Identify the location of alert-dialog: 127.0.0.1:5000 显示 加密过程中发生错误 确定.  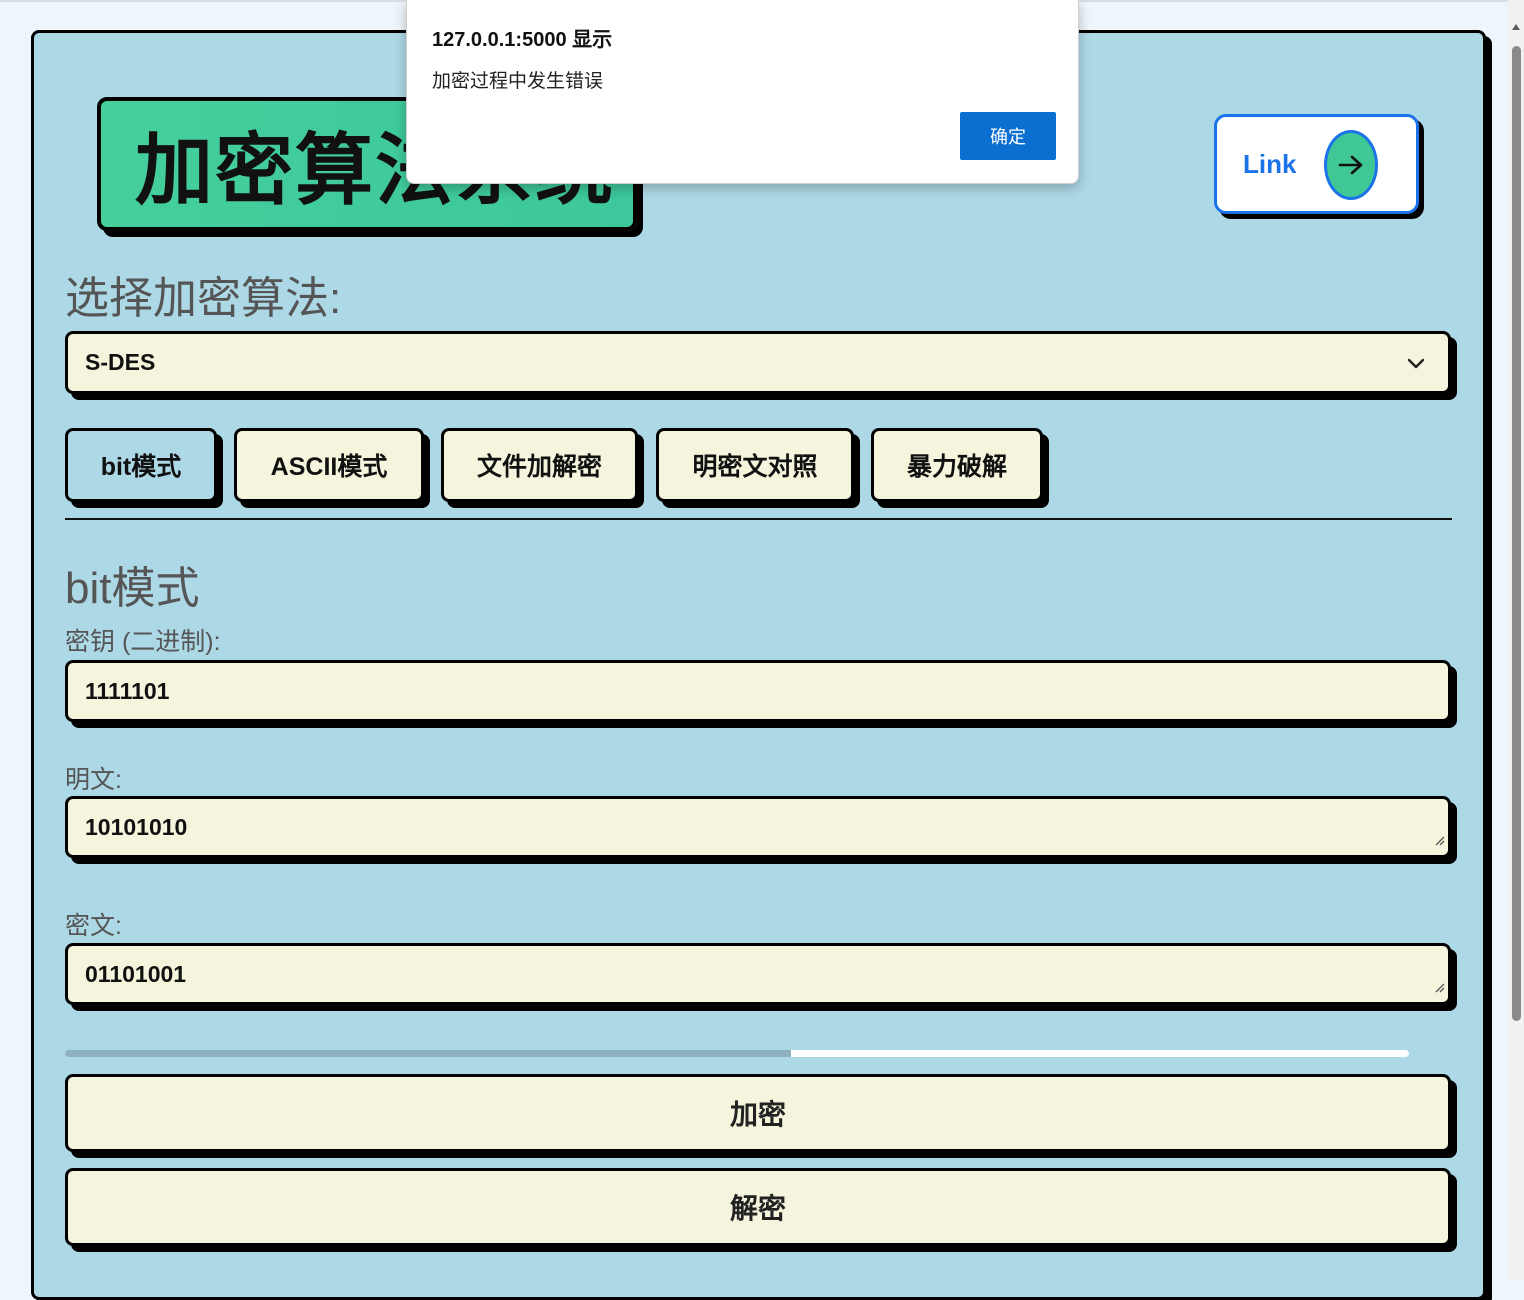
(742, 92).